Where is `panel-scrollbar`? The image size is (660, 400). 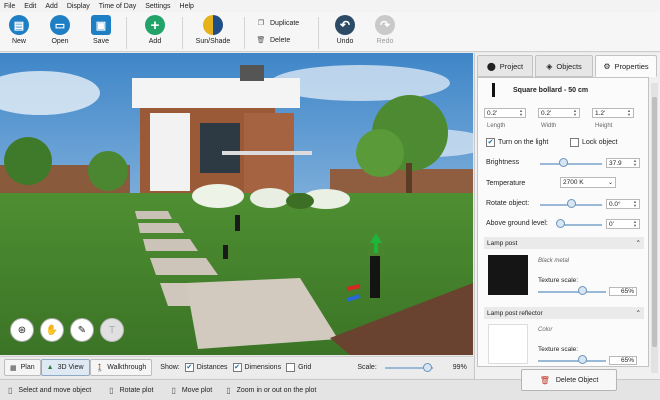 panel-scrollbar is located at coordinates (654, 228).